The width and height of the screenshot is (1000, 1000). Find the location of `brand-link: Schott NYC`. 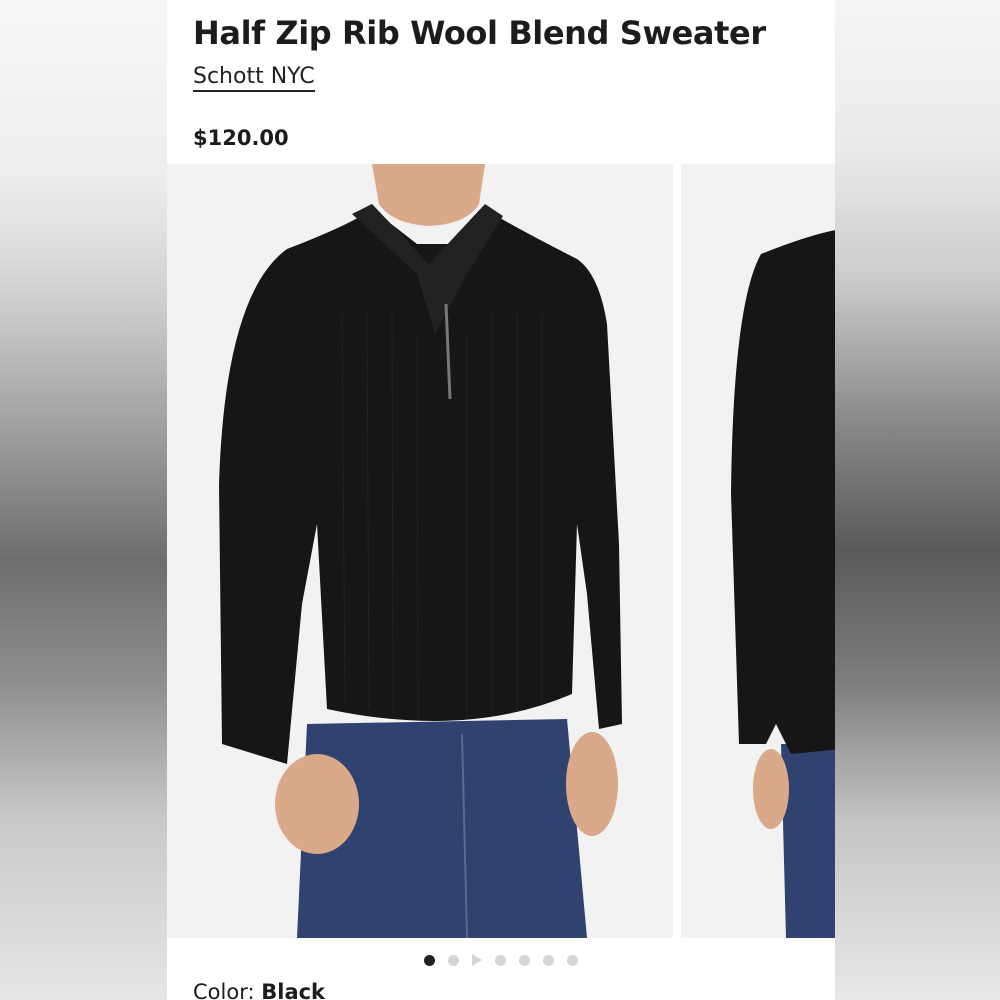

brand-link: Schott NYC is located at coordinates (254, 78).